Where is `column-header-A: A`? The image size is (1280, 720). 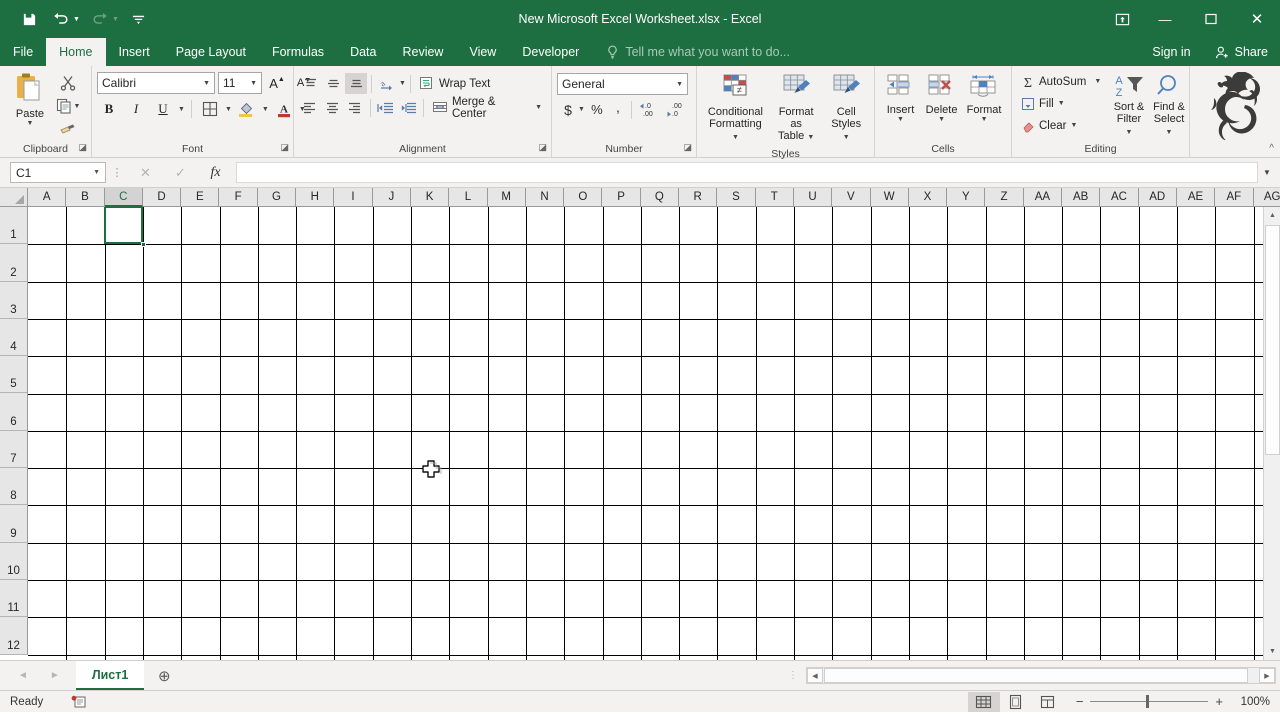
column-header-A: A is located at coordinates (47, 197).